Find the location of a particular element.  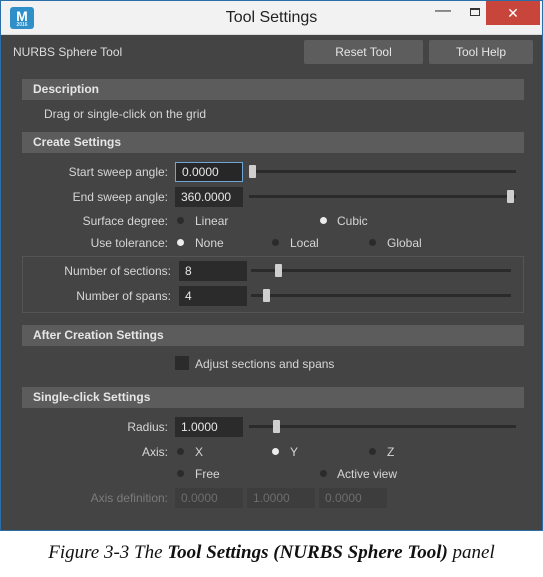

end-sweep-angle-label: End sweep angle: is located at coordinates (120, 197).